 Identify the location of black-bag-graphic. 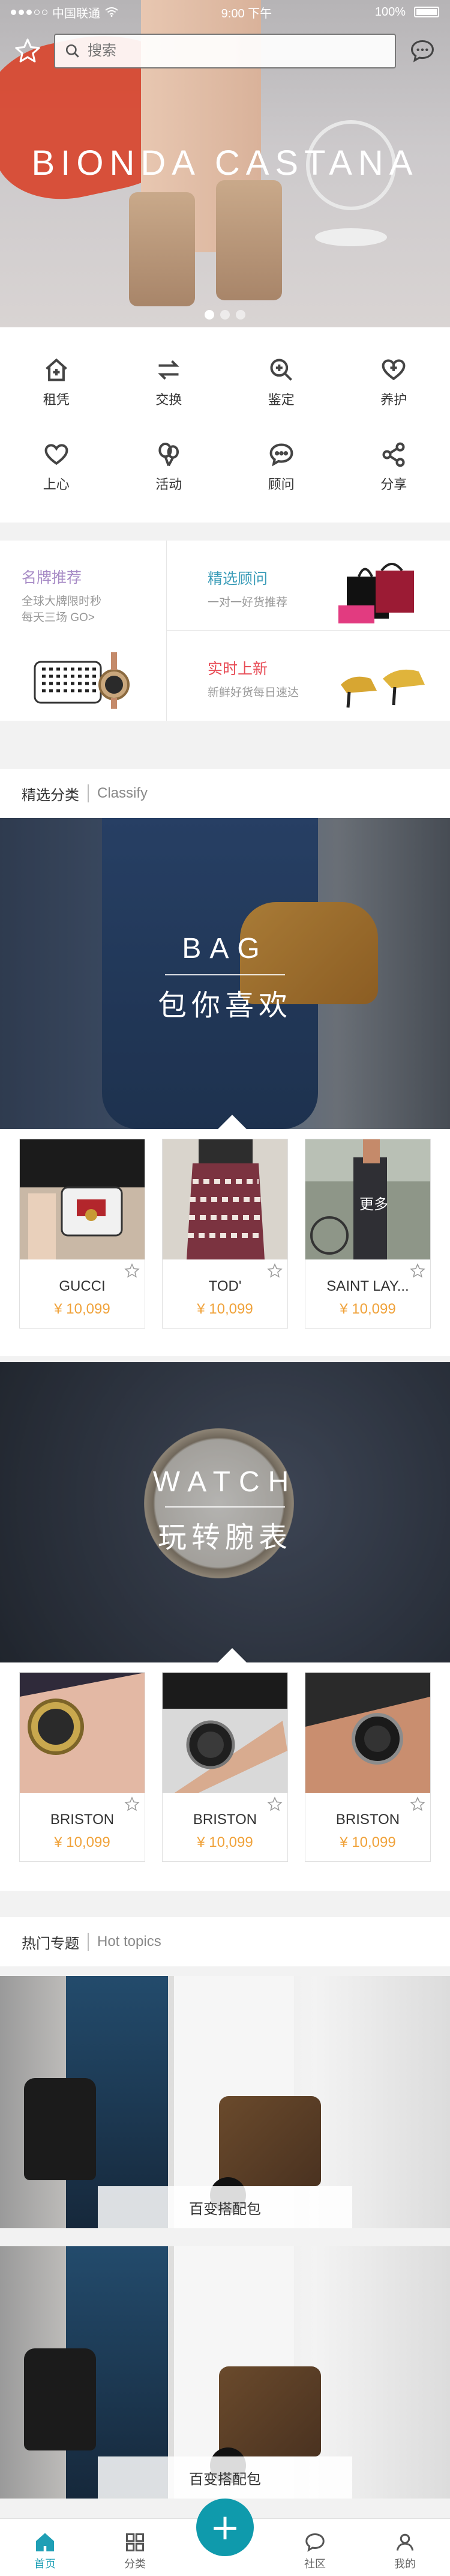
(60, 2399).